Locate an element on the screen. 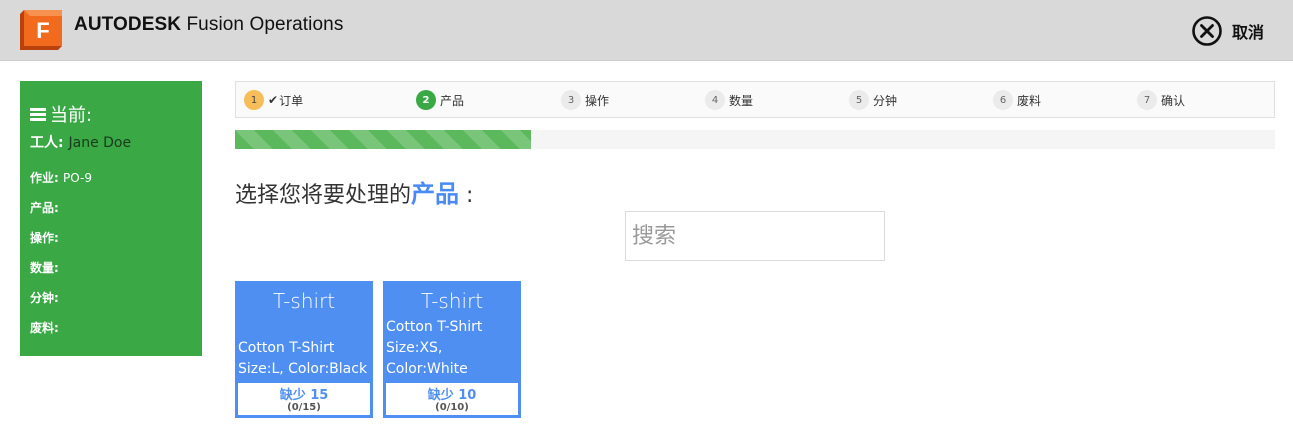 The width and height of the screenshot is (1293, 446). worker-value: Jane Doe is located at coordinates (100, 143).